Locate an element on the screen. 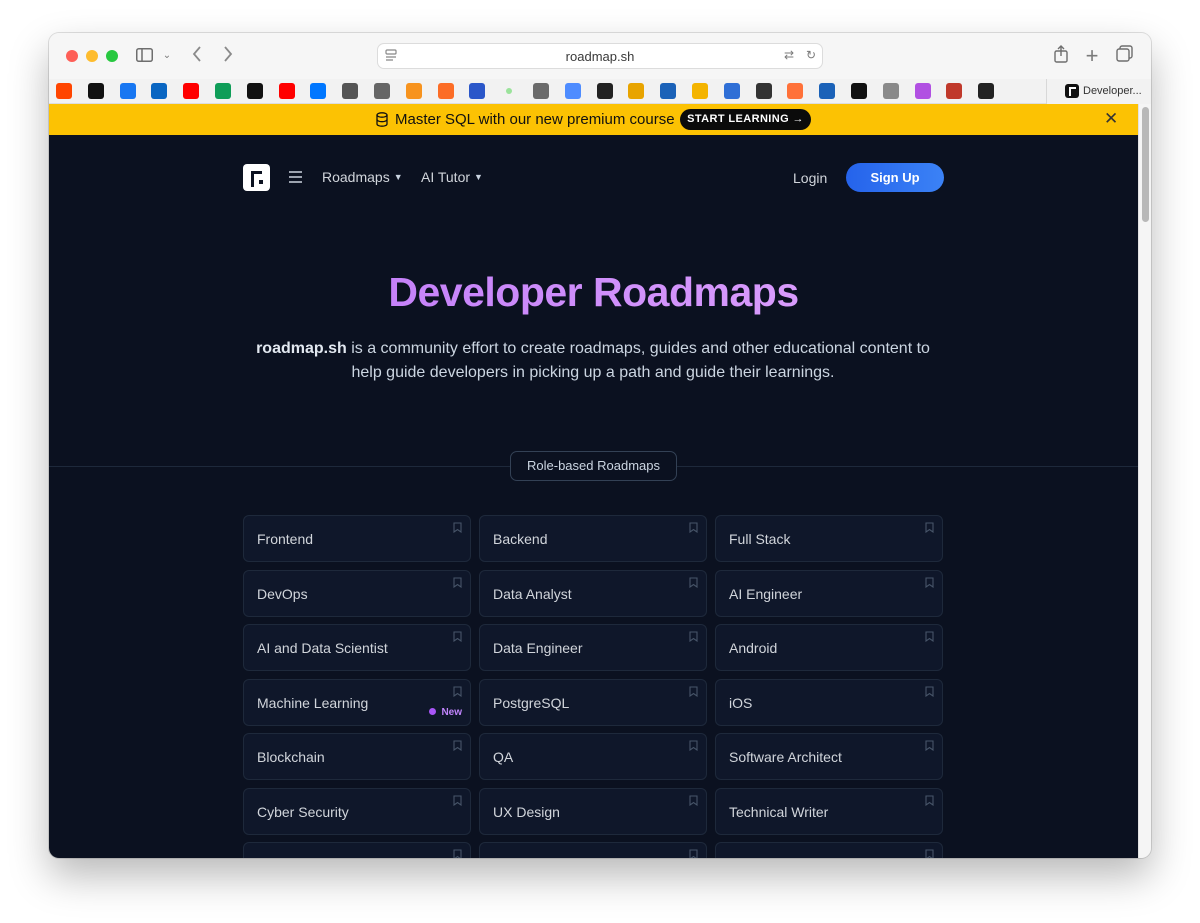 The image size is (1200, 923). minimize-window-button is located at coordinates (92, 56).